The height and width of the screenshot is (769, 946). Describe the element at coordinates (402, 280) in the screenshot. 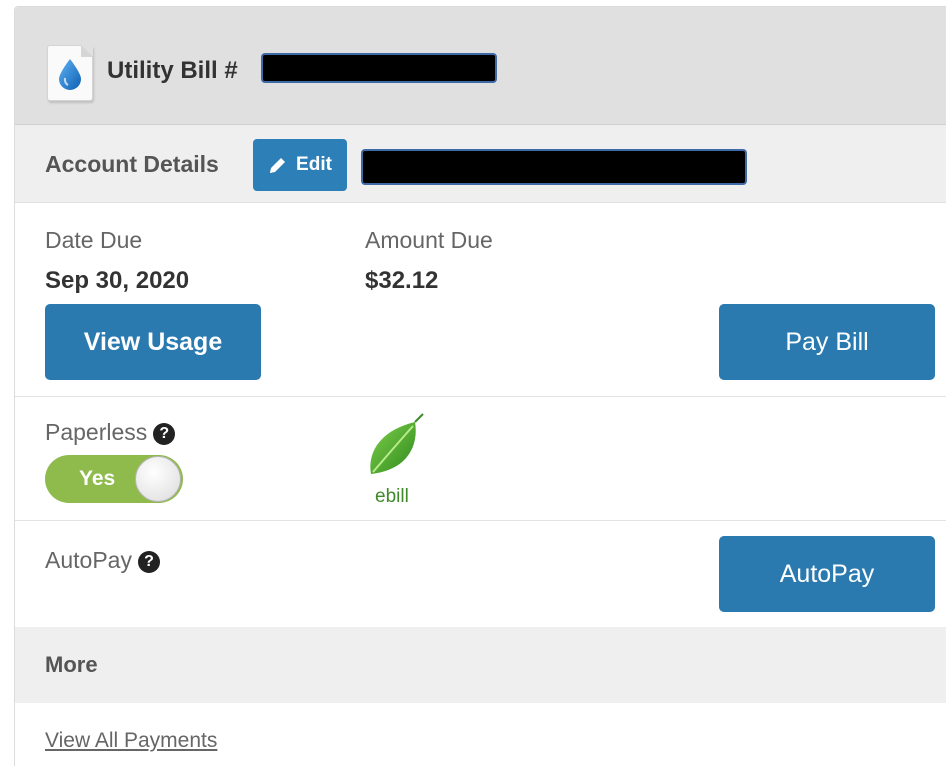

I see `amount-due-value: $32.12` at that location.